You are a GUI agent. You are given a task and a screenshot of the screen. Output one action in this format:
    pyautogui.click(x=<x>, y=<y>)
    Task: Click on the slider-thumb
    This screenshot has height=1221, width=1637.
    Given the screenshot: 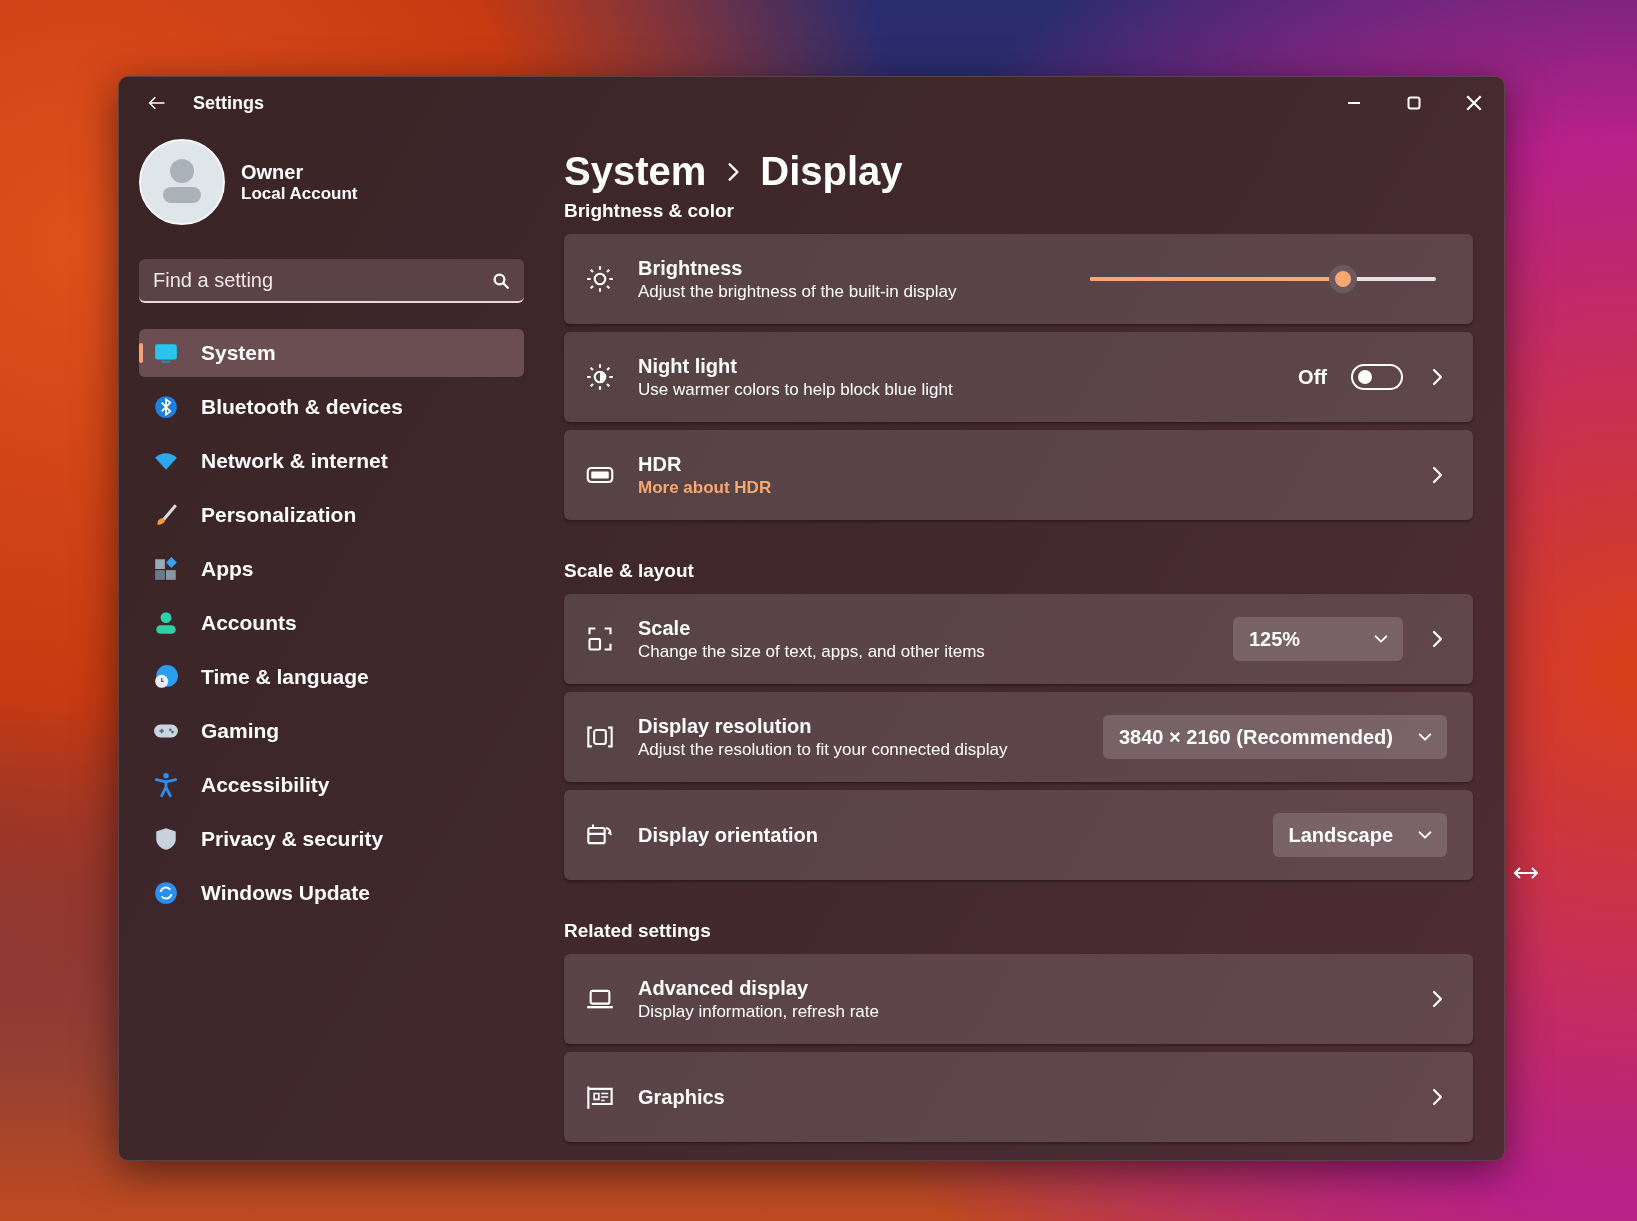 What is the action you would take?
    pyautogui.click(x=1342, y=279)
    